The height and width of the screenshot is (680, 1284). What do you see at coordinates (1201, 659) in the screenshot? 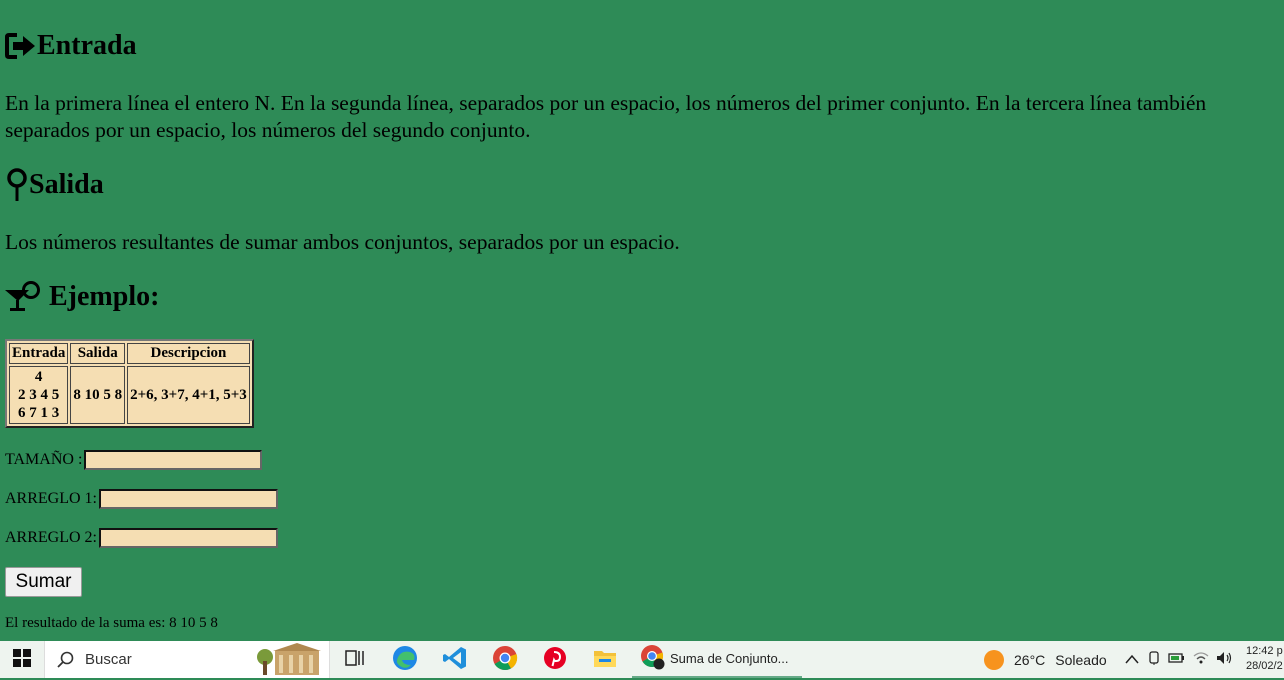
I see `wifi-icon` at bounding box center [1201, 659].